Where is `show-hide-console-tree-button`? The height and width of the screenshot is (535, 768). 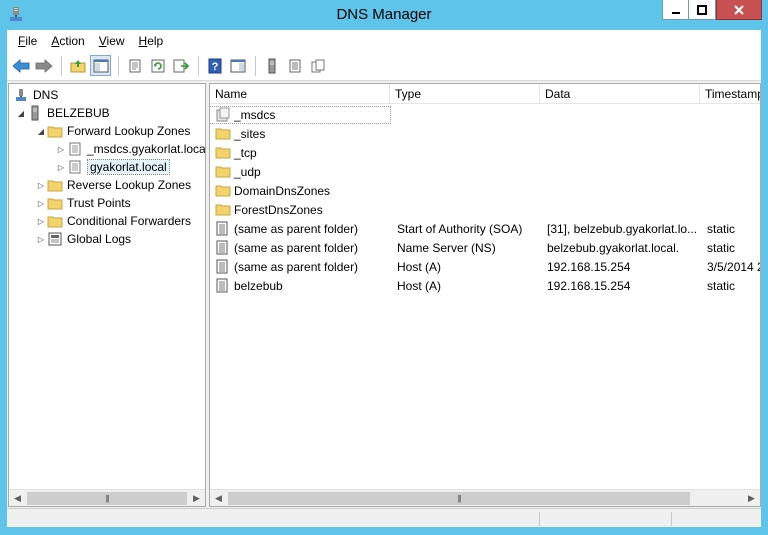 show-hide-console-tree-button is located at coordinates (100, 65).